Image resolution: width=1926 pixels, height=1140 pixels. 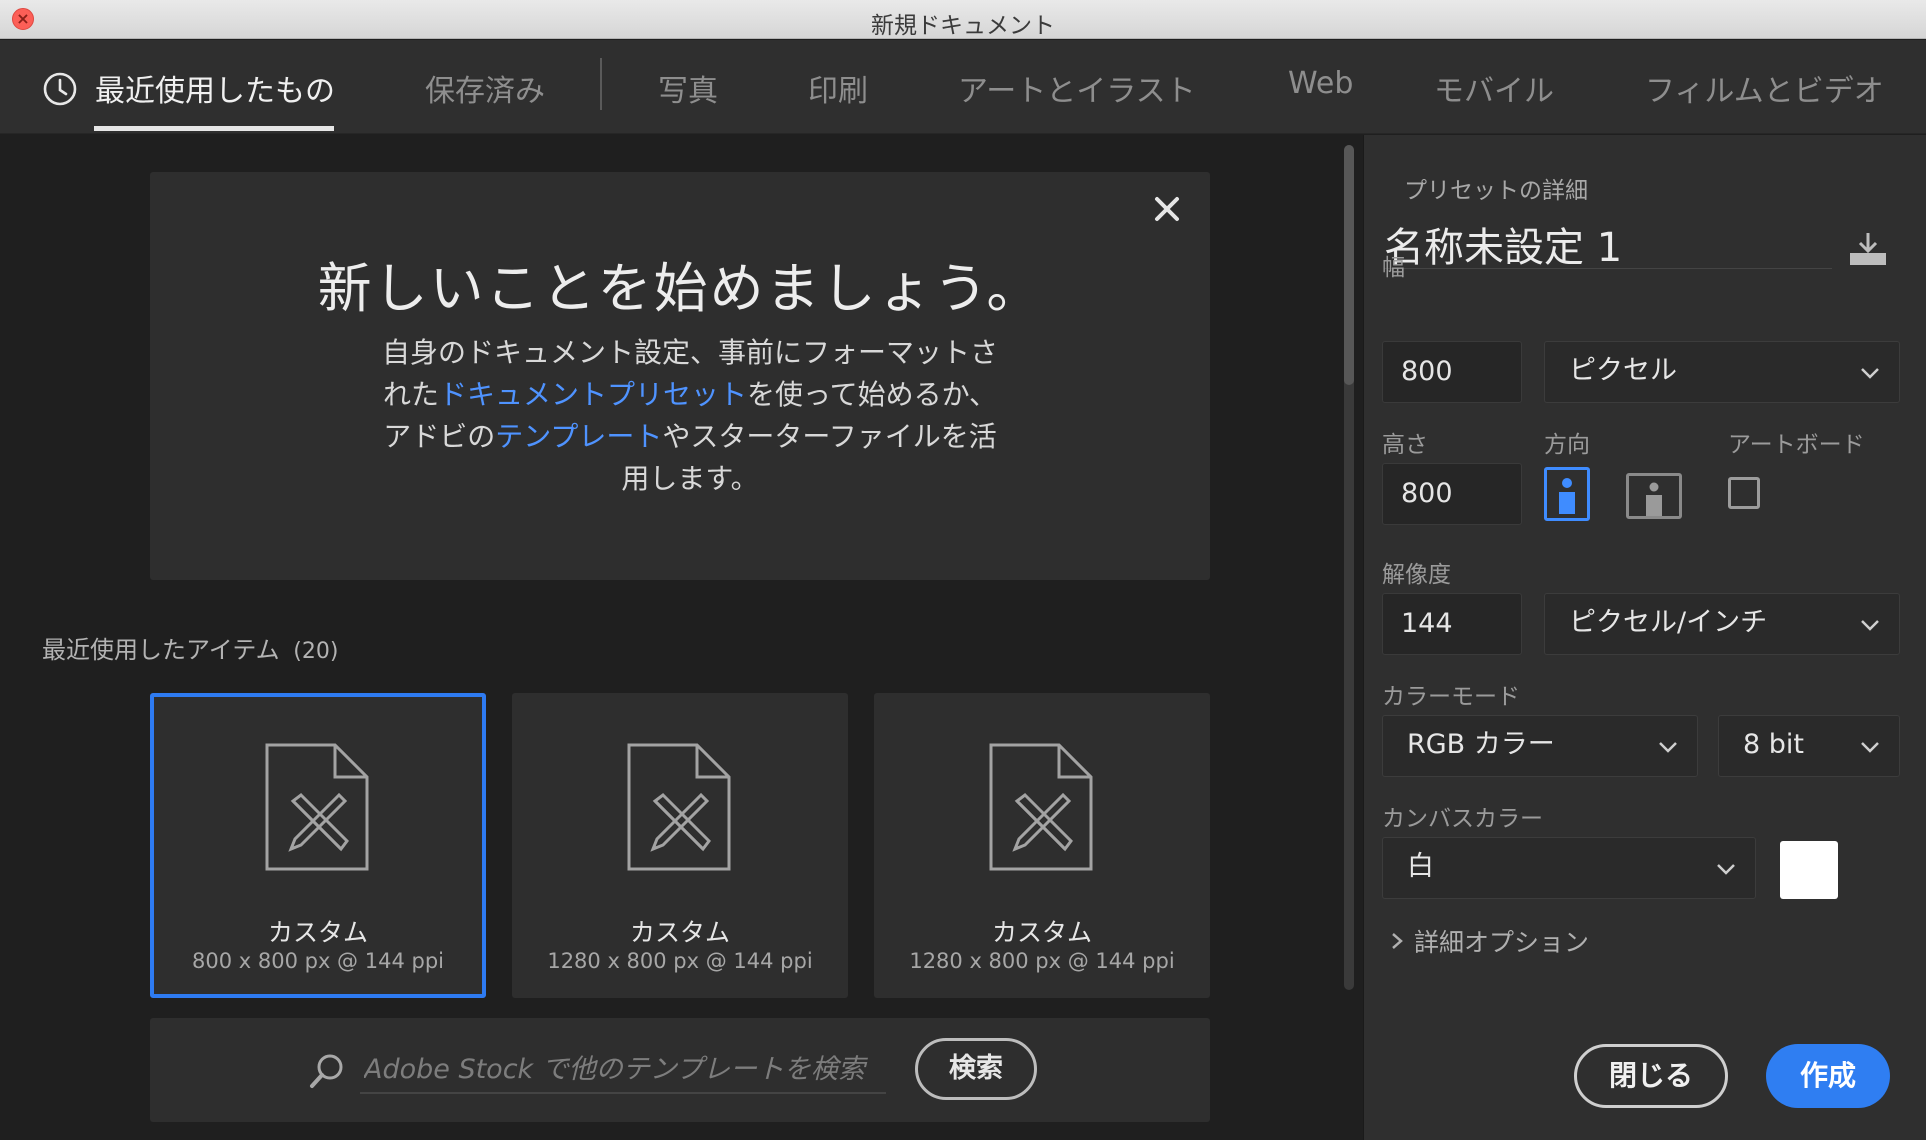 What do you see at coordinates (1809, 870) in the screenshot?
I see `canvas-color-swatch` at bounding box center [1809, 870].